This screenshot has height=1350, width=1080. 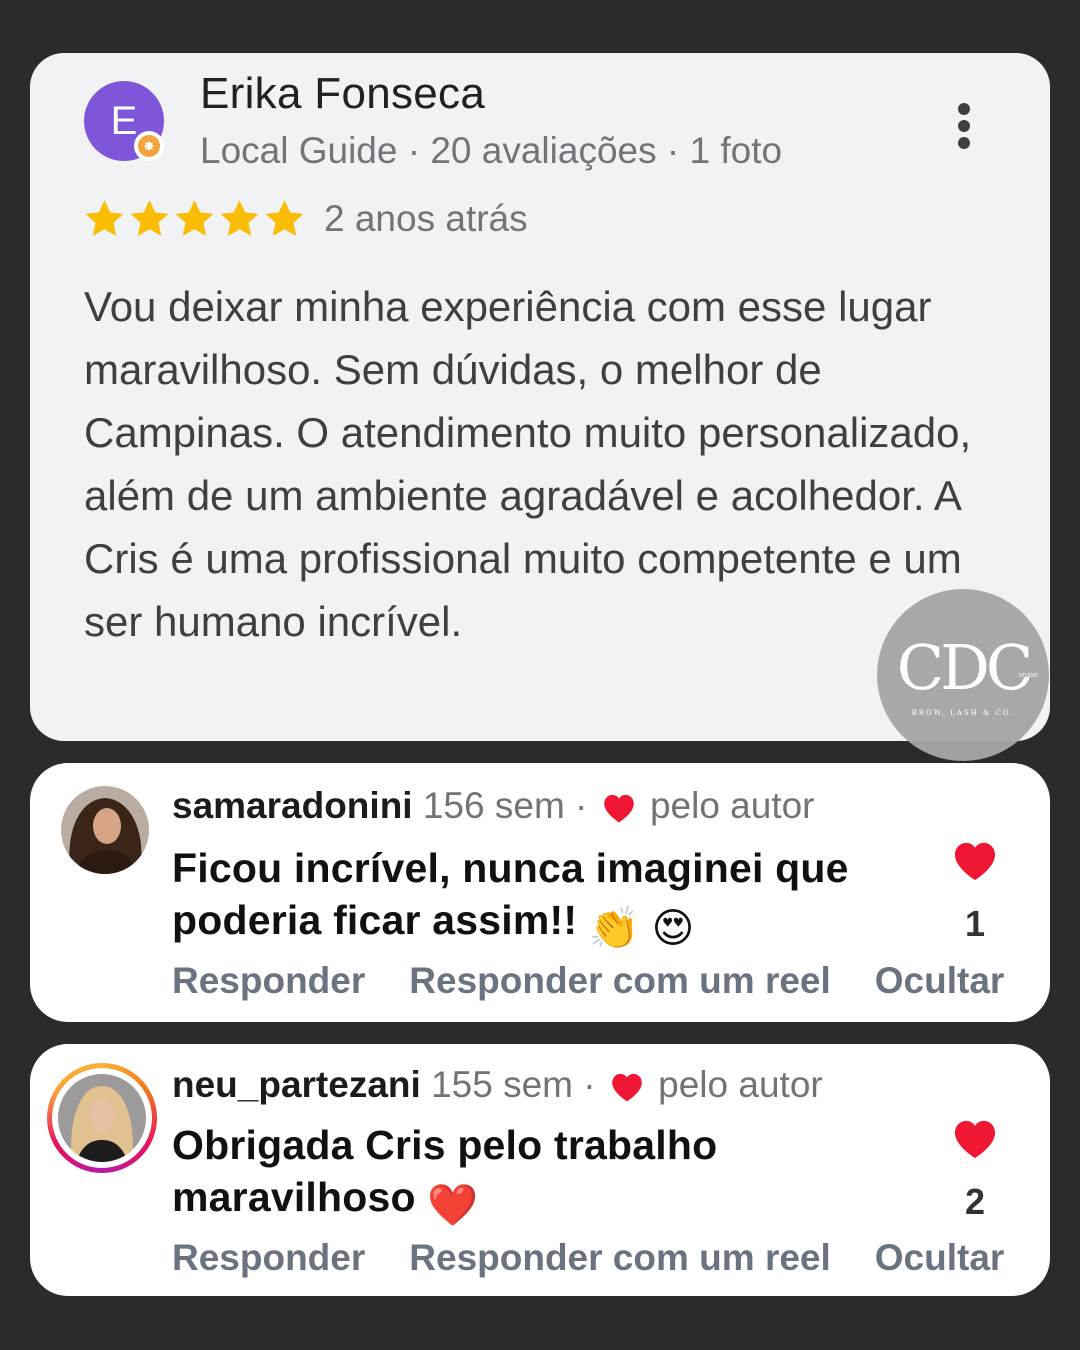 I want to click on comment-emojis: ❤️, so click(x=453, y=1205).